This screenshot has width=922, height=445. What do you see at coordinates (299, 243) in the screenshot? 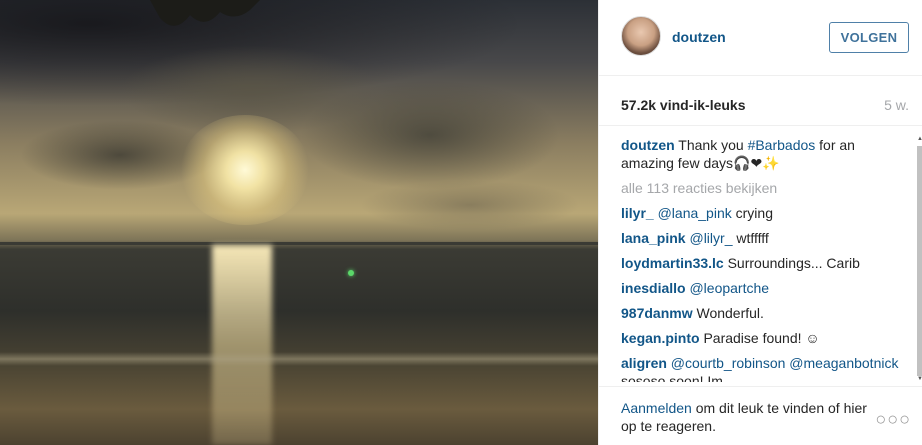
I see `horizon` at bounding box center [299, 243].